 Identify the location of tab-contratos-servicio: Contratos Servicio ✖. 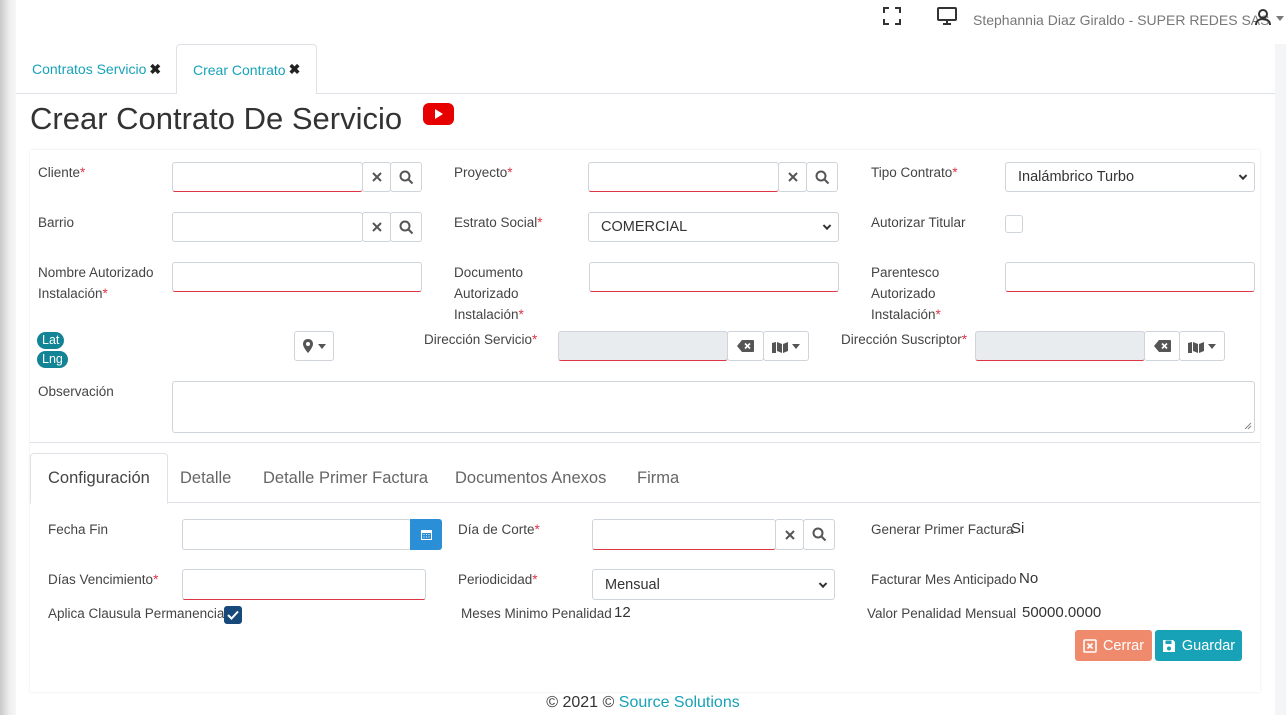
(96, 69).